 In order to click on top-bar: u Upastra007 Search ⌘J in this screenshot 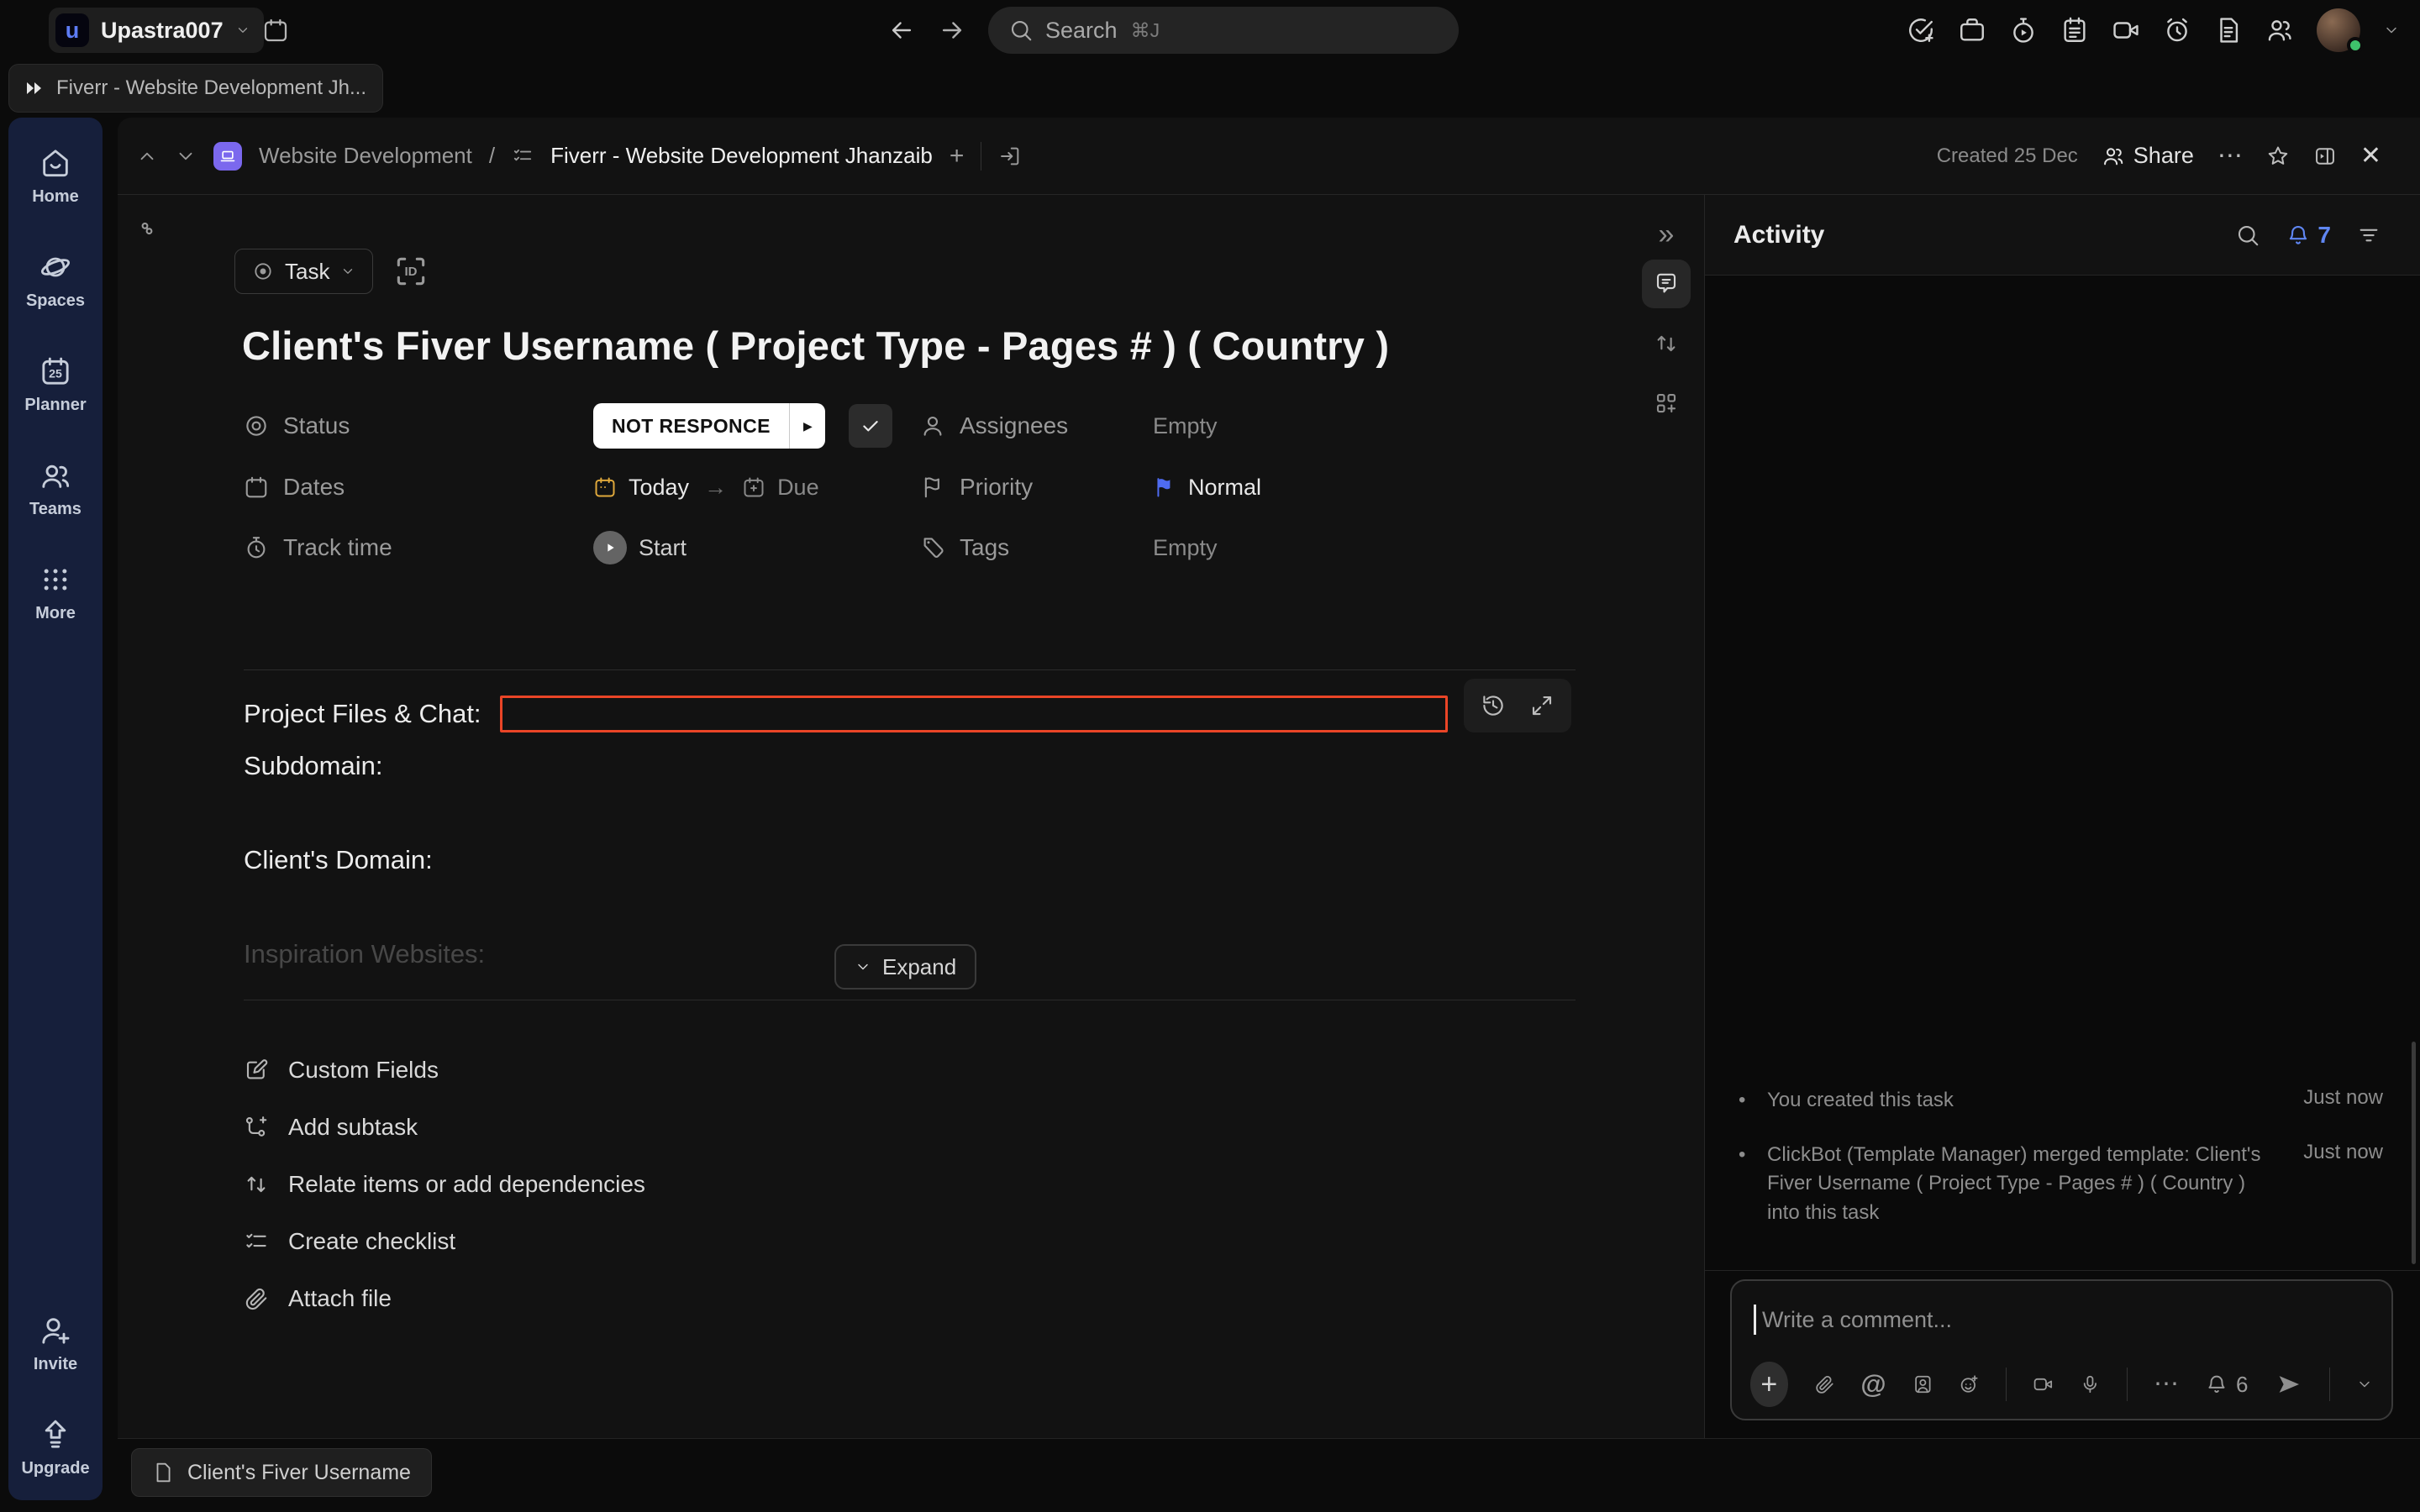, I will do `click(1210, 30)`.